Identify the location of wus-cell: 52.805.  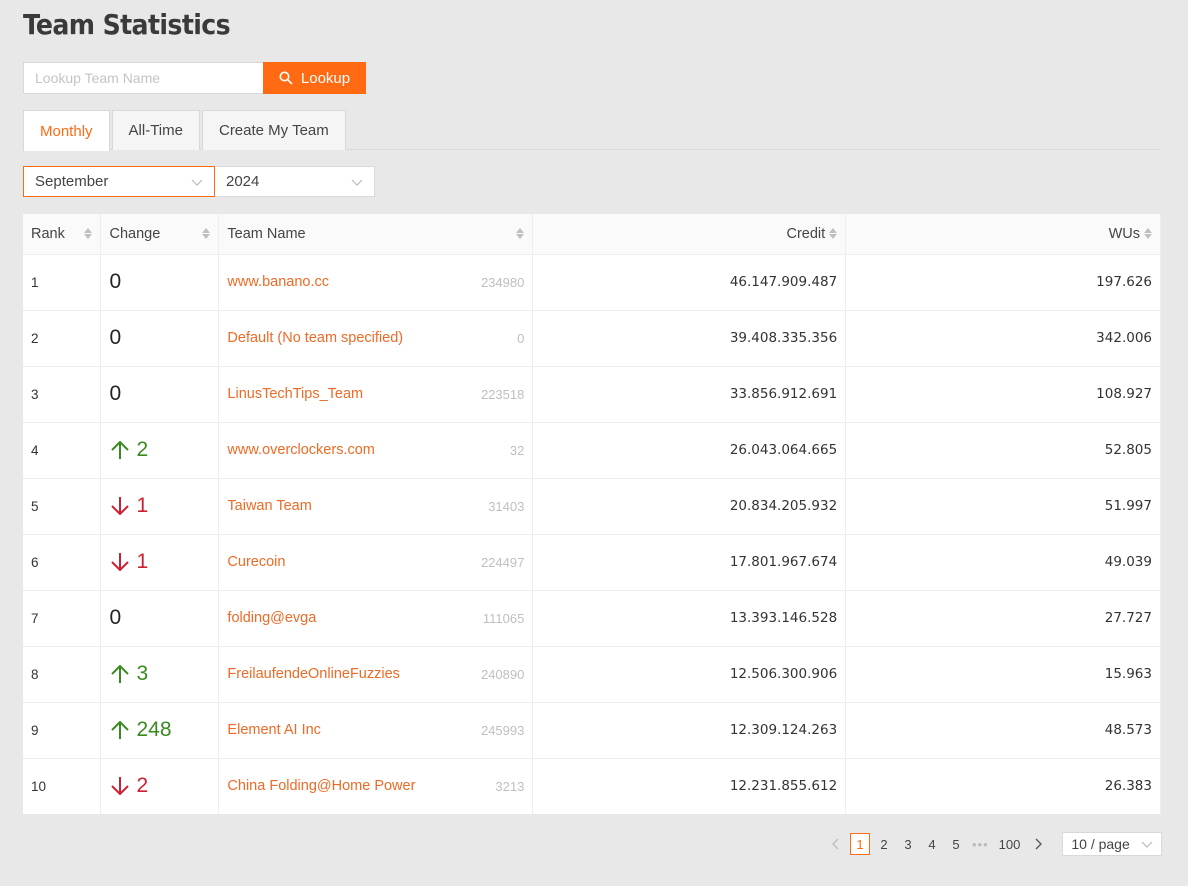
(1003, 450).